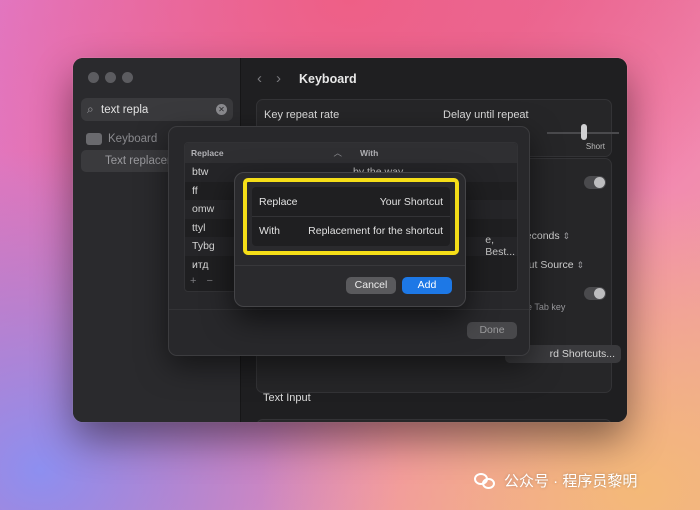 The image size is (700, 510). Describe the element at coordinates (328, 78) in the screenshot. I see `page-title: Keyboard` at that location.